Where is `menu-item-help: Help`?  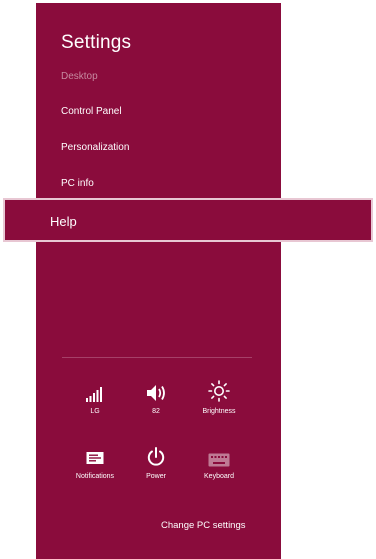
menu-item-help: Help is located at coordinates (188, 220).